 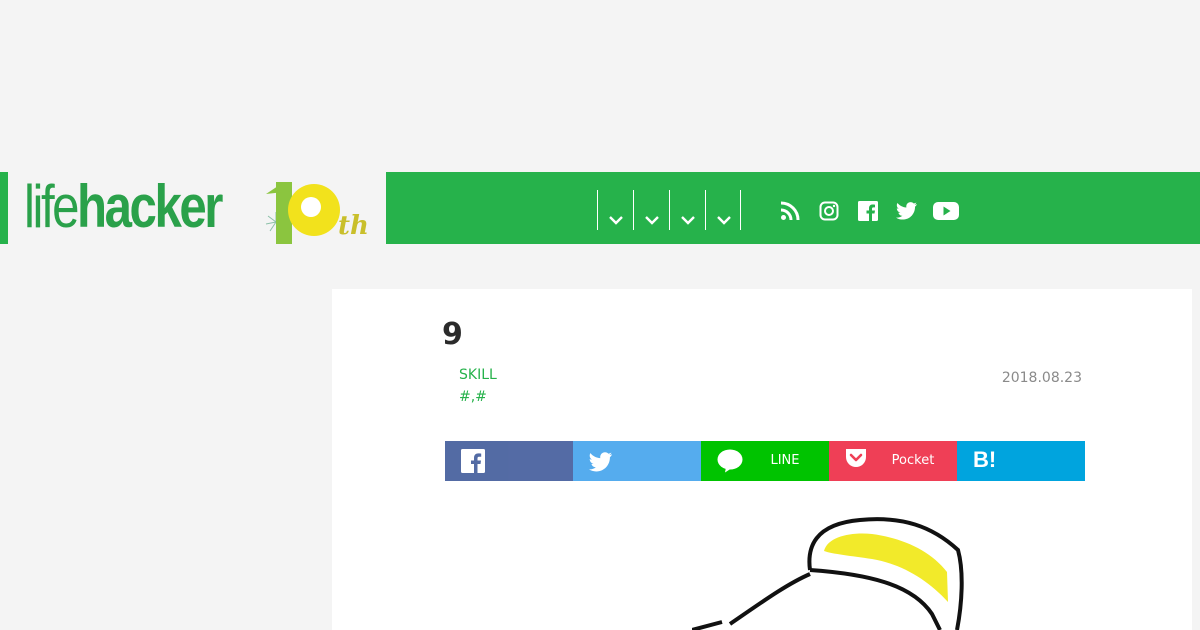 I want to click on share-line-button: LINE, so click(x=765, y=461).